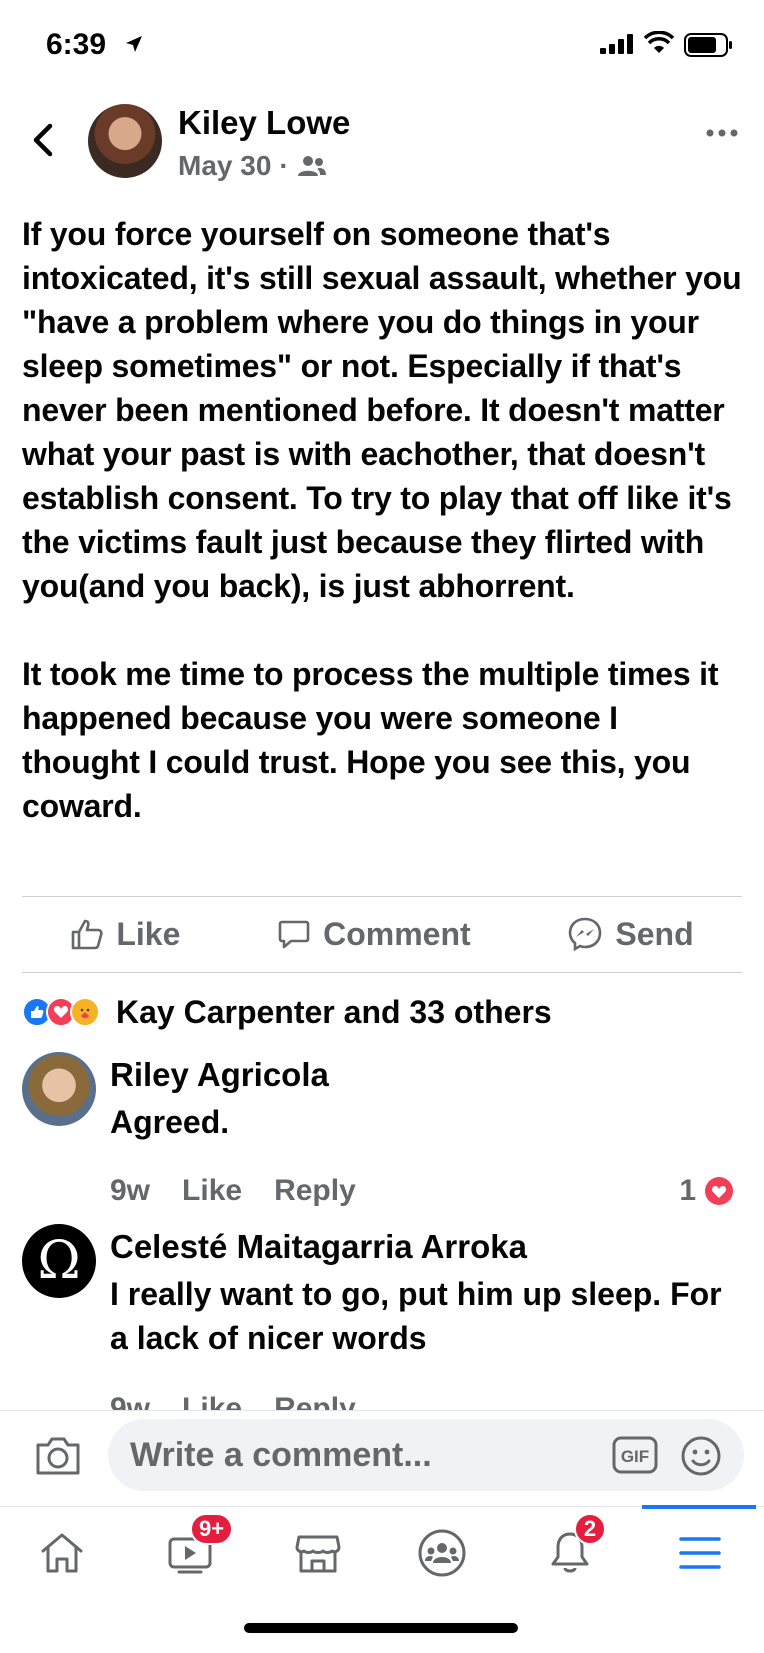  What do you see at coordinates (381, 1628) in the screenshot?
I see `home-indicator` at bounding box center [381, 1628].